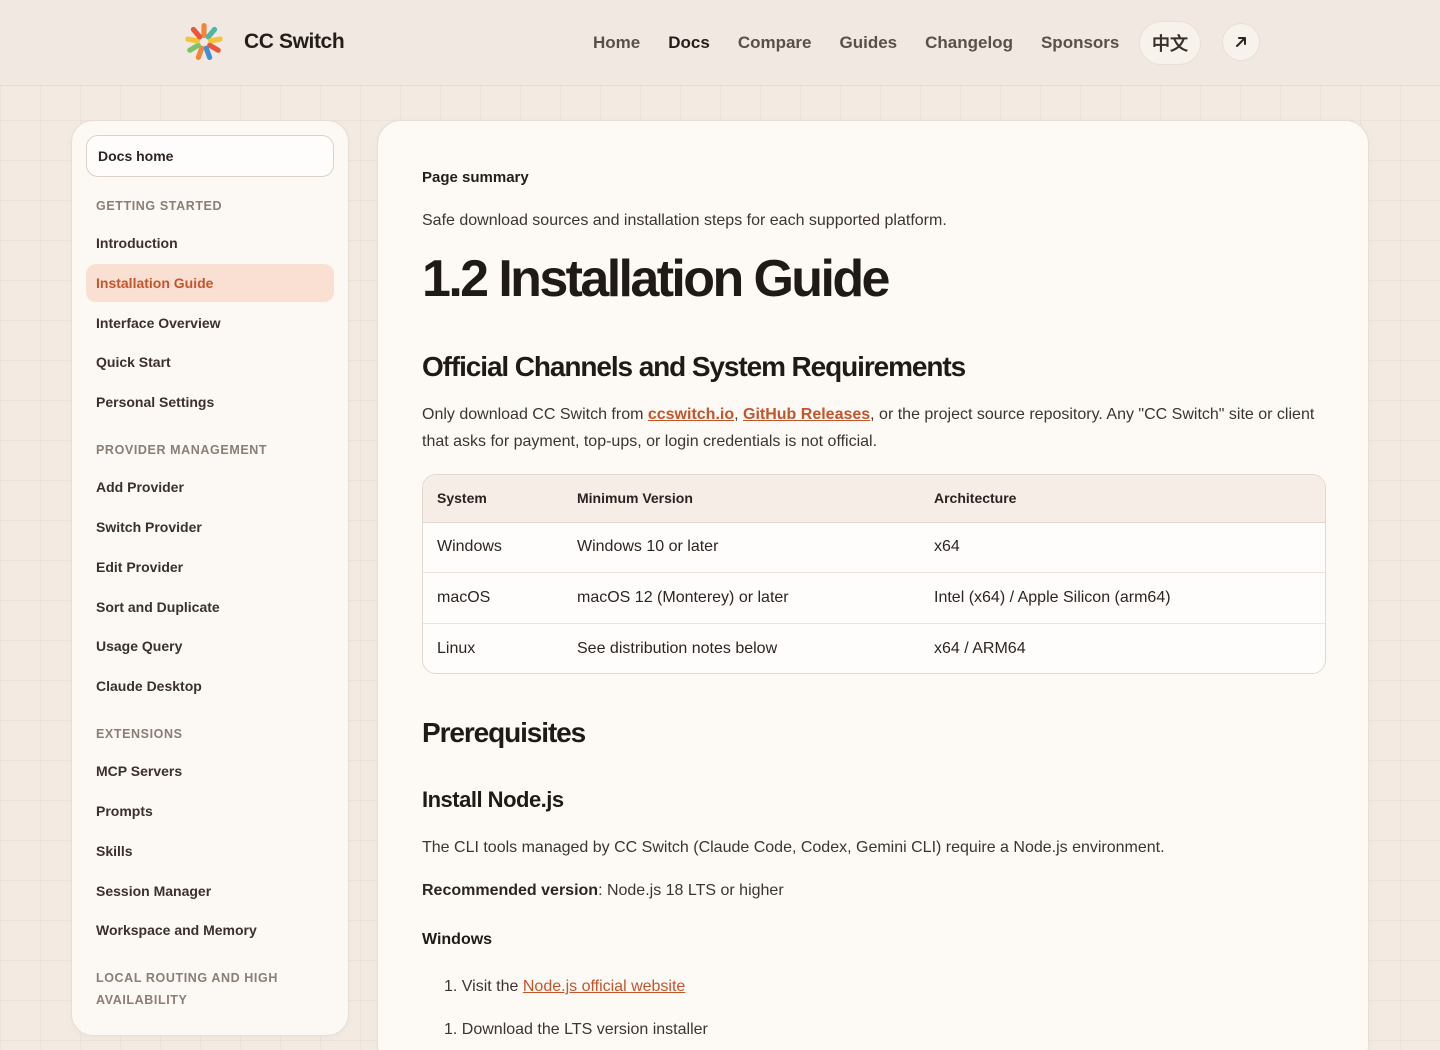 This screenshot has height=1050, width=1440. I want to click on recommended-version-label: Recommended version, so click(510, 890).